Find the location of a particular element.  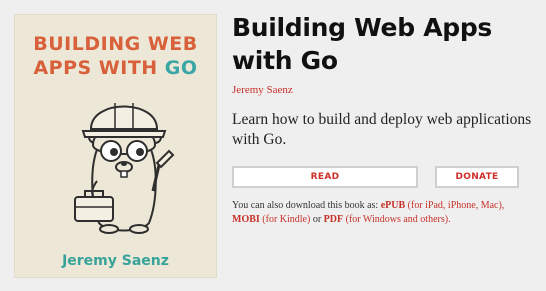

cover-title-line2: APPS WITH GO is located at coordinates (115, 68).